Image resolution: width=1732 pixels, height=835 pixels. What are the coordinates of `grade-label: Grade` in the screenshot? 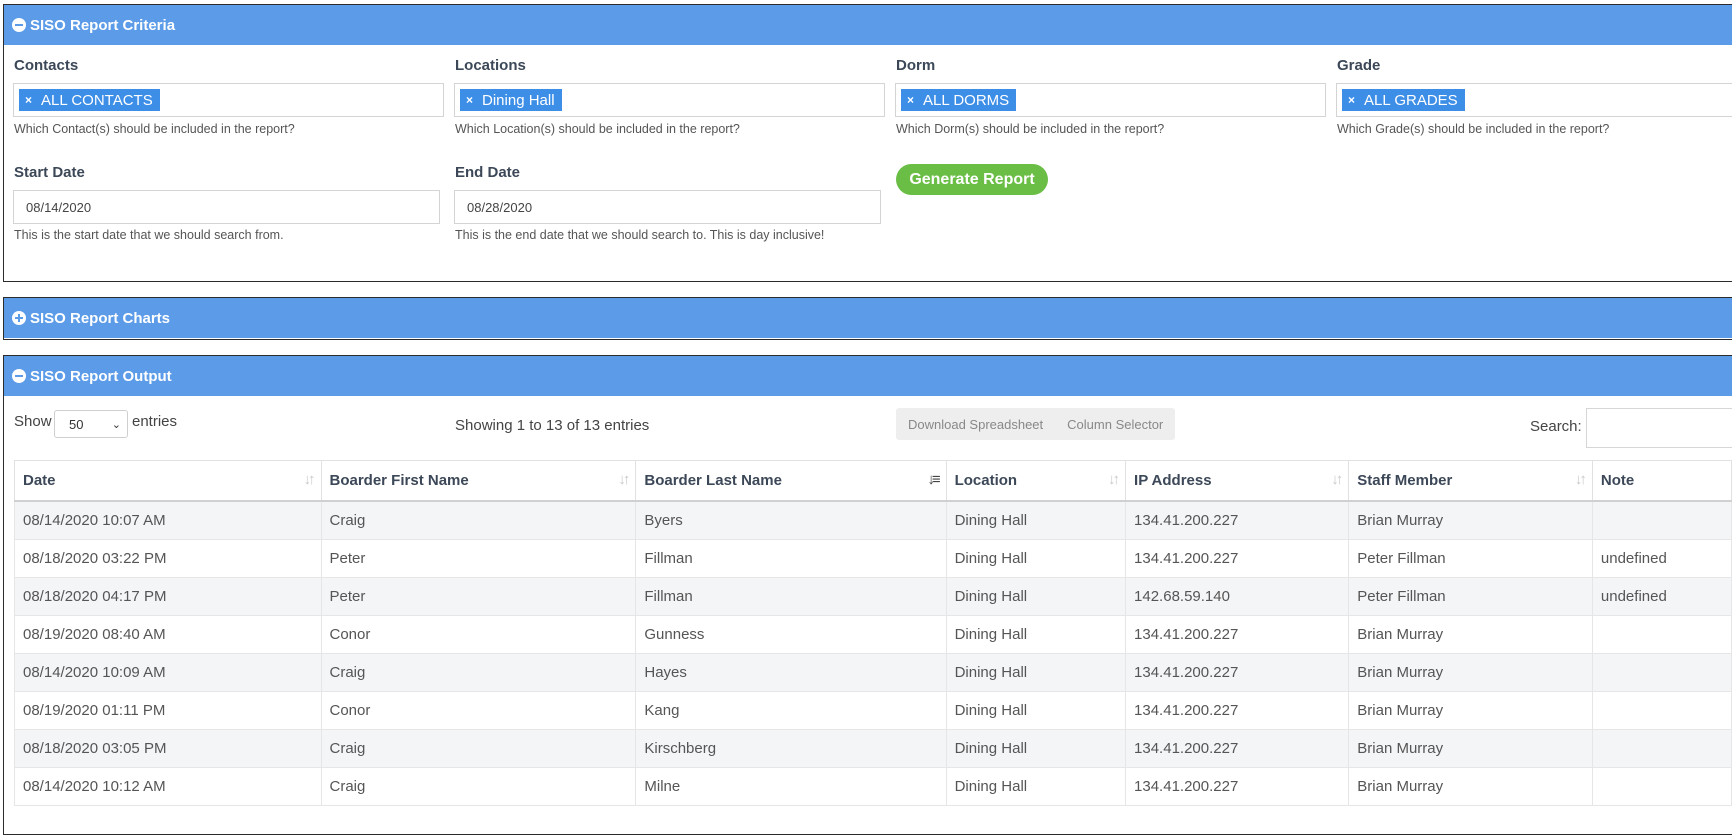 It's located at (1359, 65).